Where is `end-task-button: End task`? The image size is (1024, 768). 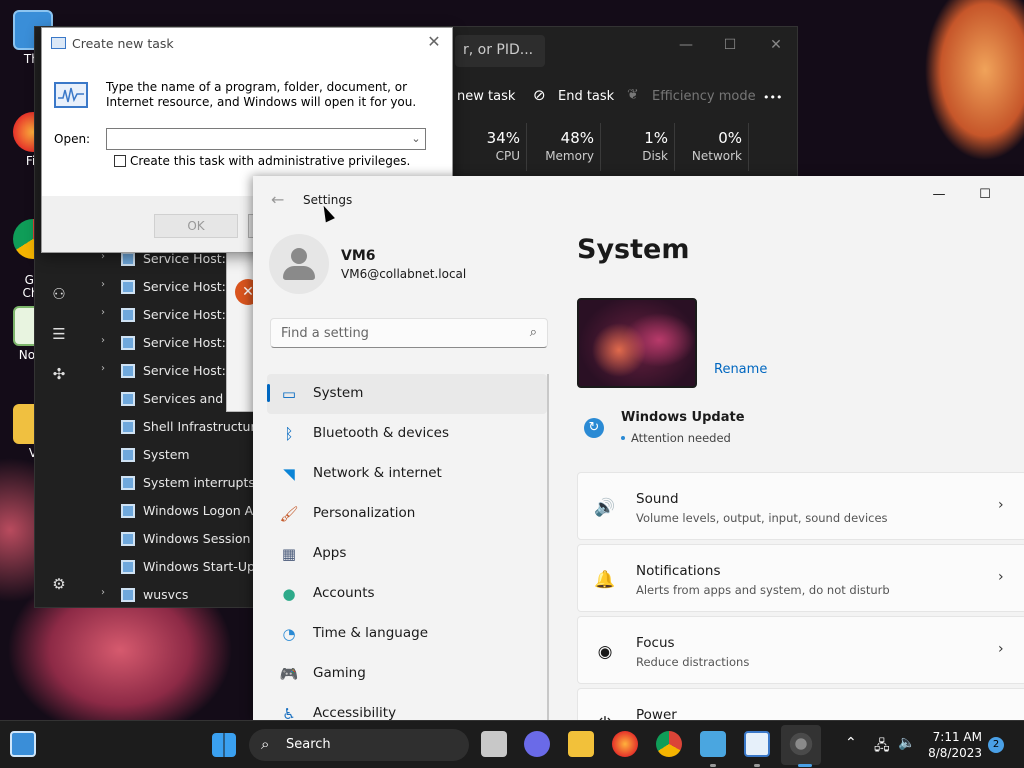
end-task-button: End task is located at coordinates (586, 96).